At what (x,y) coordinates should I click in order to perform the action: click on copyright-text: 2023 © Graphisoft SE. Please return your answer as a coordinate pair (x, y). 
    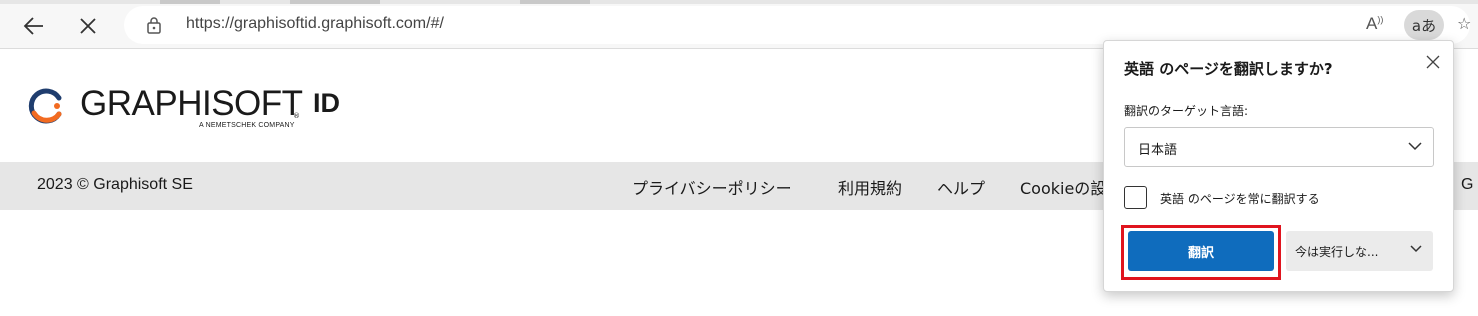
    Looking at the image, I should click on (115, 184).